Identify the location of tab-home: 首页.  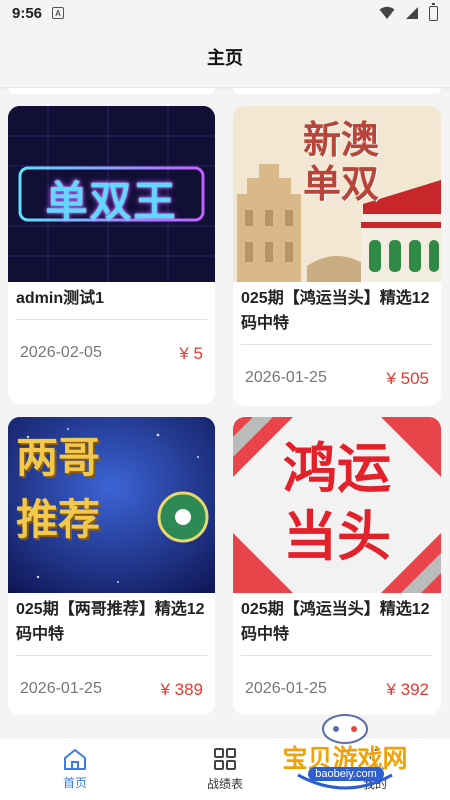
(75, 769).